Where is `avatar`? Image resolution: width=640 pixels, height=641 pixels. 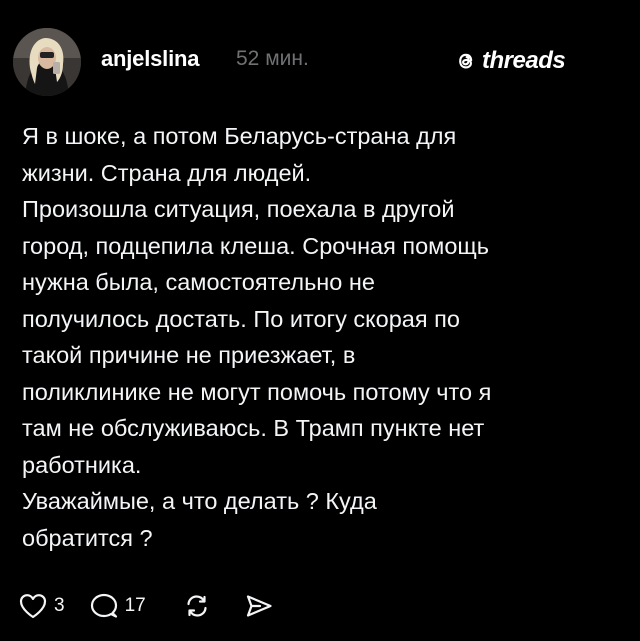
avatar is located at coordinates (47, 62).